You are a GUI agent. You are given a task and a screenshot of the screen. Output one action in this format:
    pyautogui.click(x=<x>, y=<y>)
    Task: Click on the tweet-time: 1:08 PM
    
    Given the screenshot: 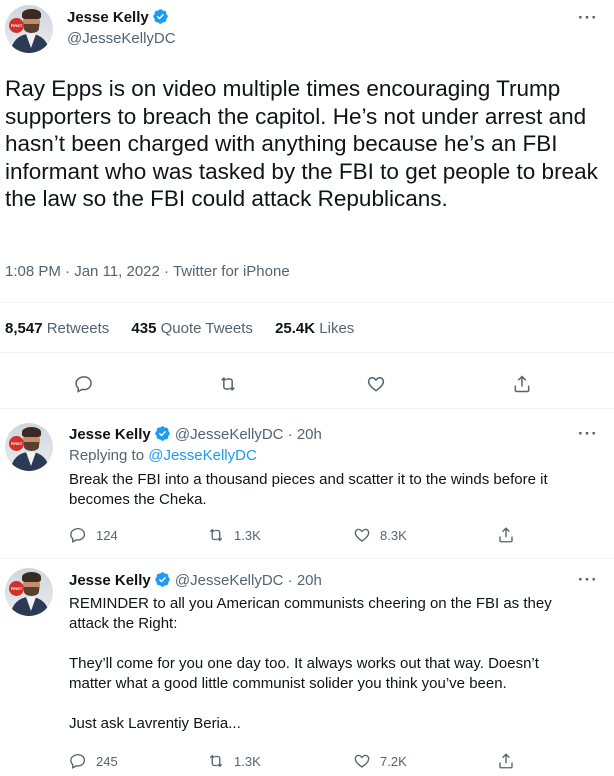 What is the action you would take?
    pyautogui.click(x=33, y=271)
    